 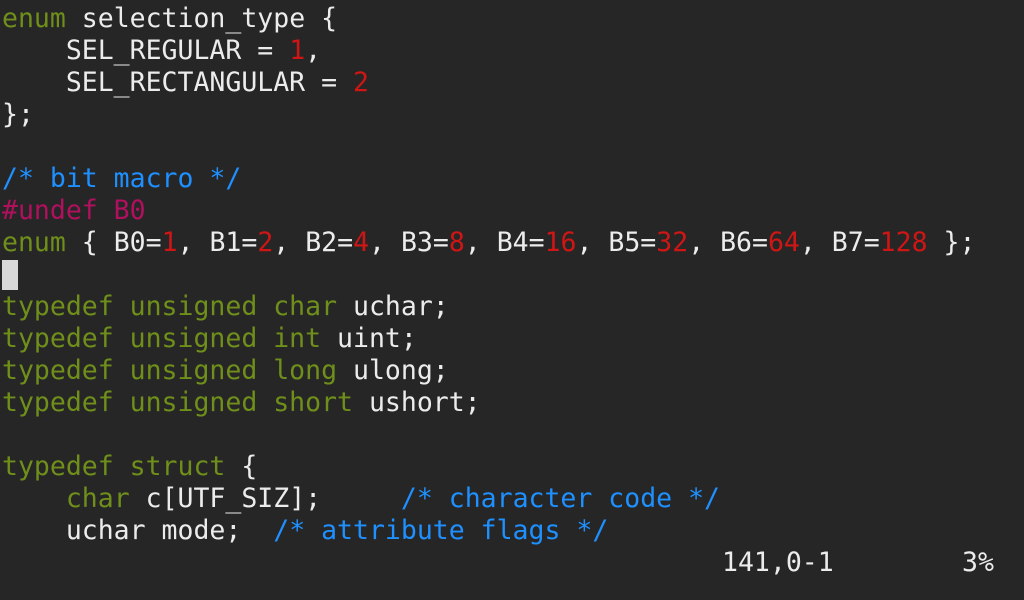 I want to click on number-token: 128, so click(x=903, y=242).